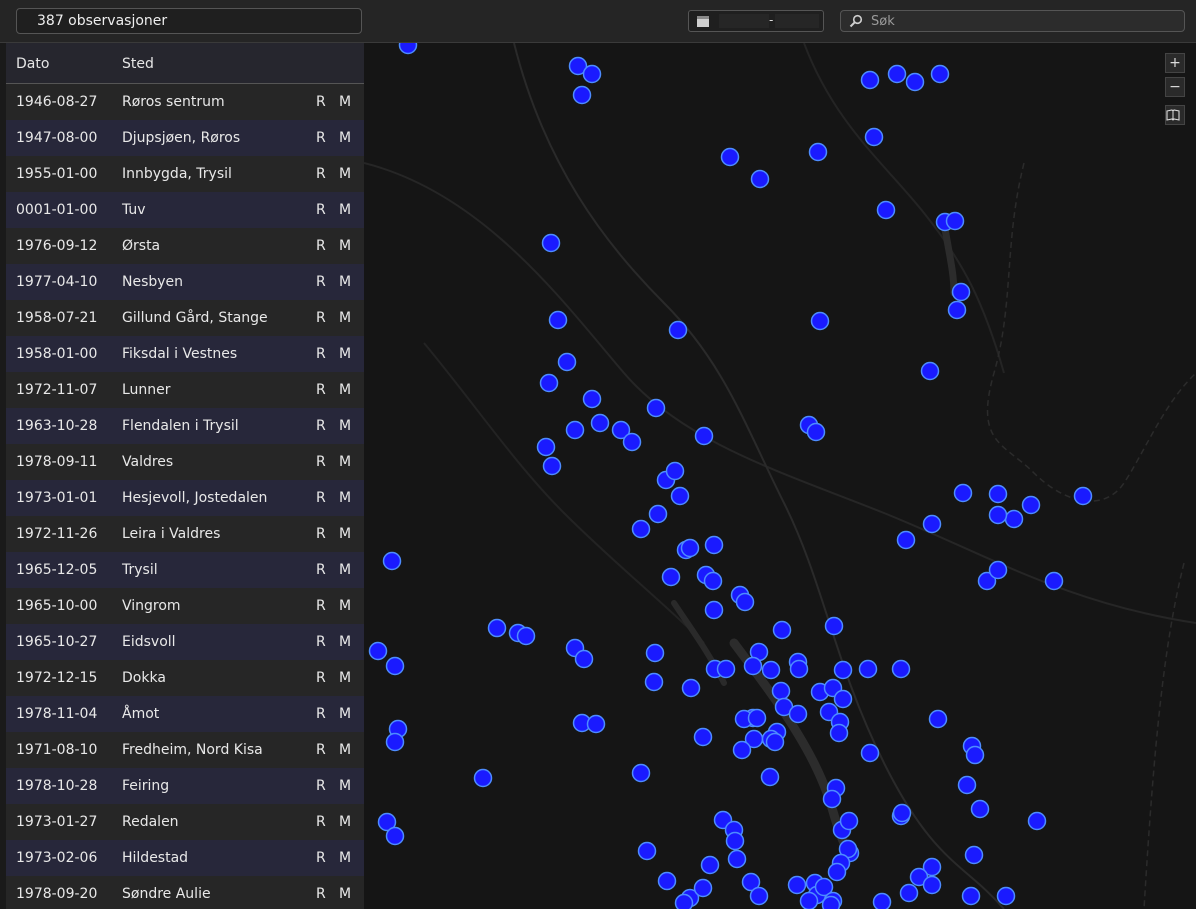 The height and width of the screenshot is (909, 1196). What do you see at coordinates (185, 714) in the screenshot?
I see `list-row: 1978-11-04 Åmot R M` at bounding box center [185, 714].